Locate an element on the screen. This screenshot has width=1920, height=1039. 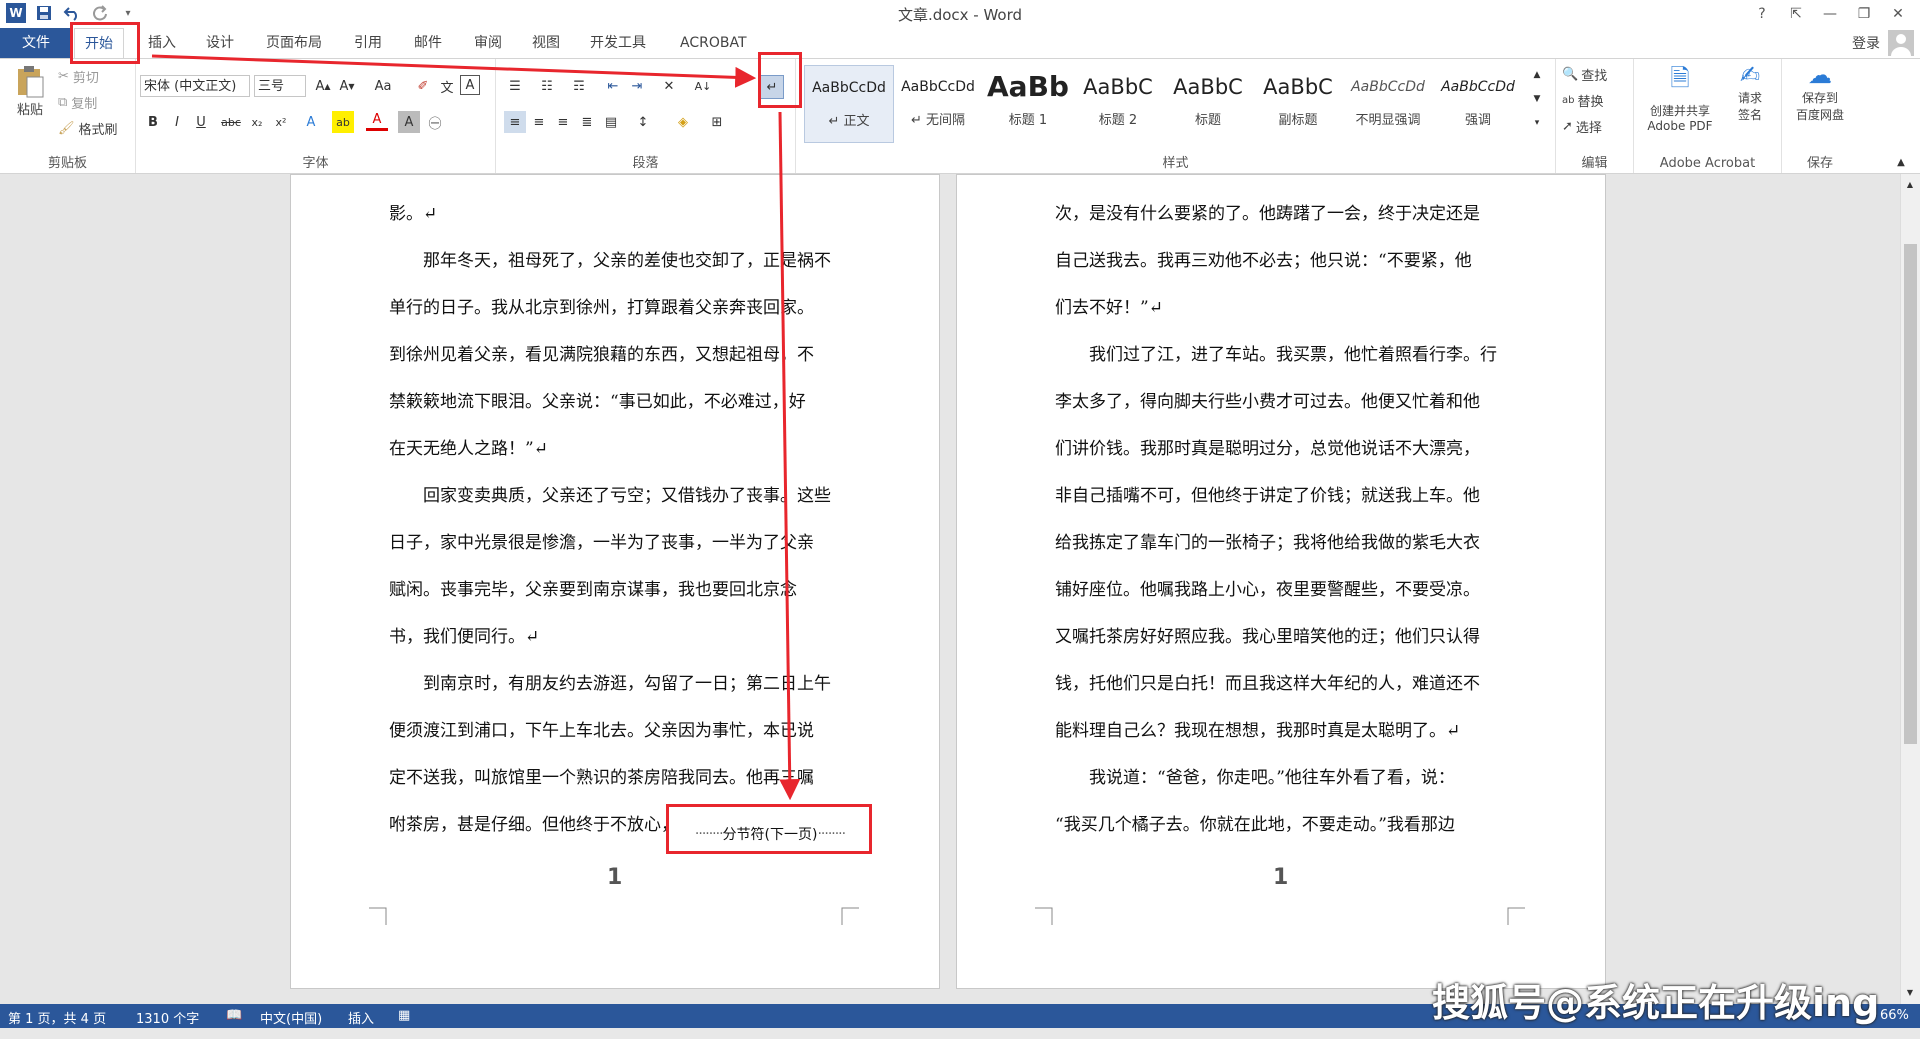
sort-icon: A↓ is located at coordinates (703, 86).